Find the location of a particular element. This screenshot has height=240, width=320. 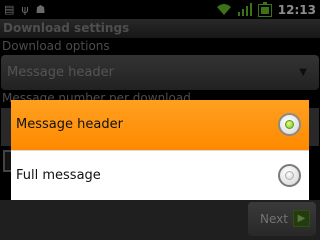

option-label: Full message is located at coordinates (58, 175).